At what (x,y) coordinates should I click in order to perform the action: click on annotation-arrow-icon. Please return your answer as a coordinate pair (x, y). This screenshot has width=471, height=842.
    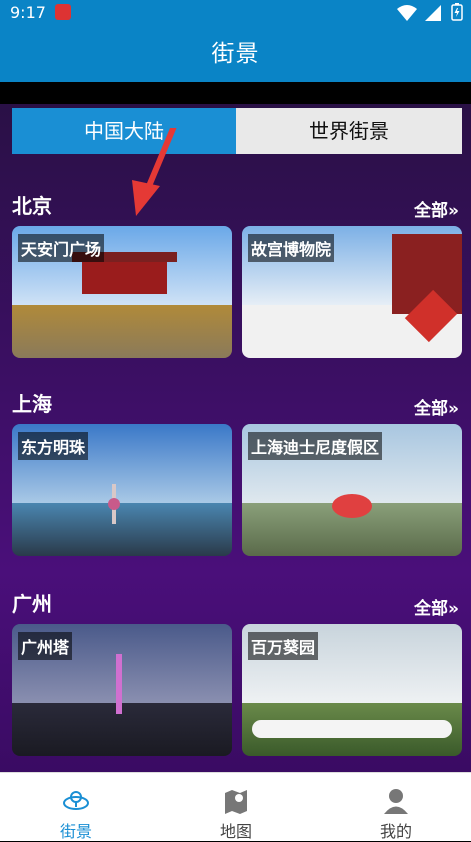
    Looking at the image, I should click on (154, 172).